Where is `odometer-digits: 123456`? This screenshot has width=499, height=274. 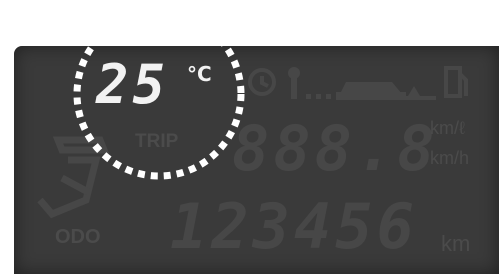 odometer-digits: 123456 is located at coordinates (294, 226).